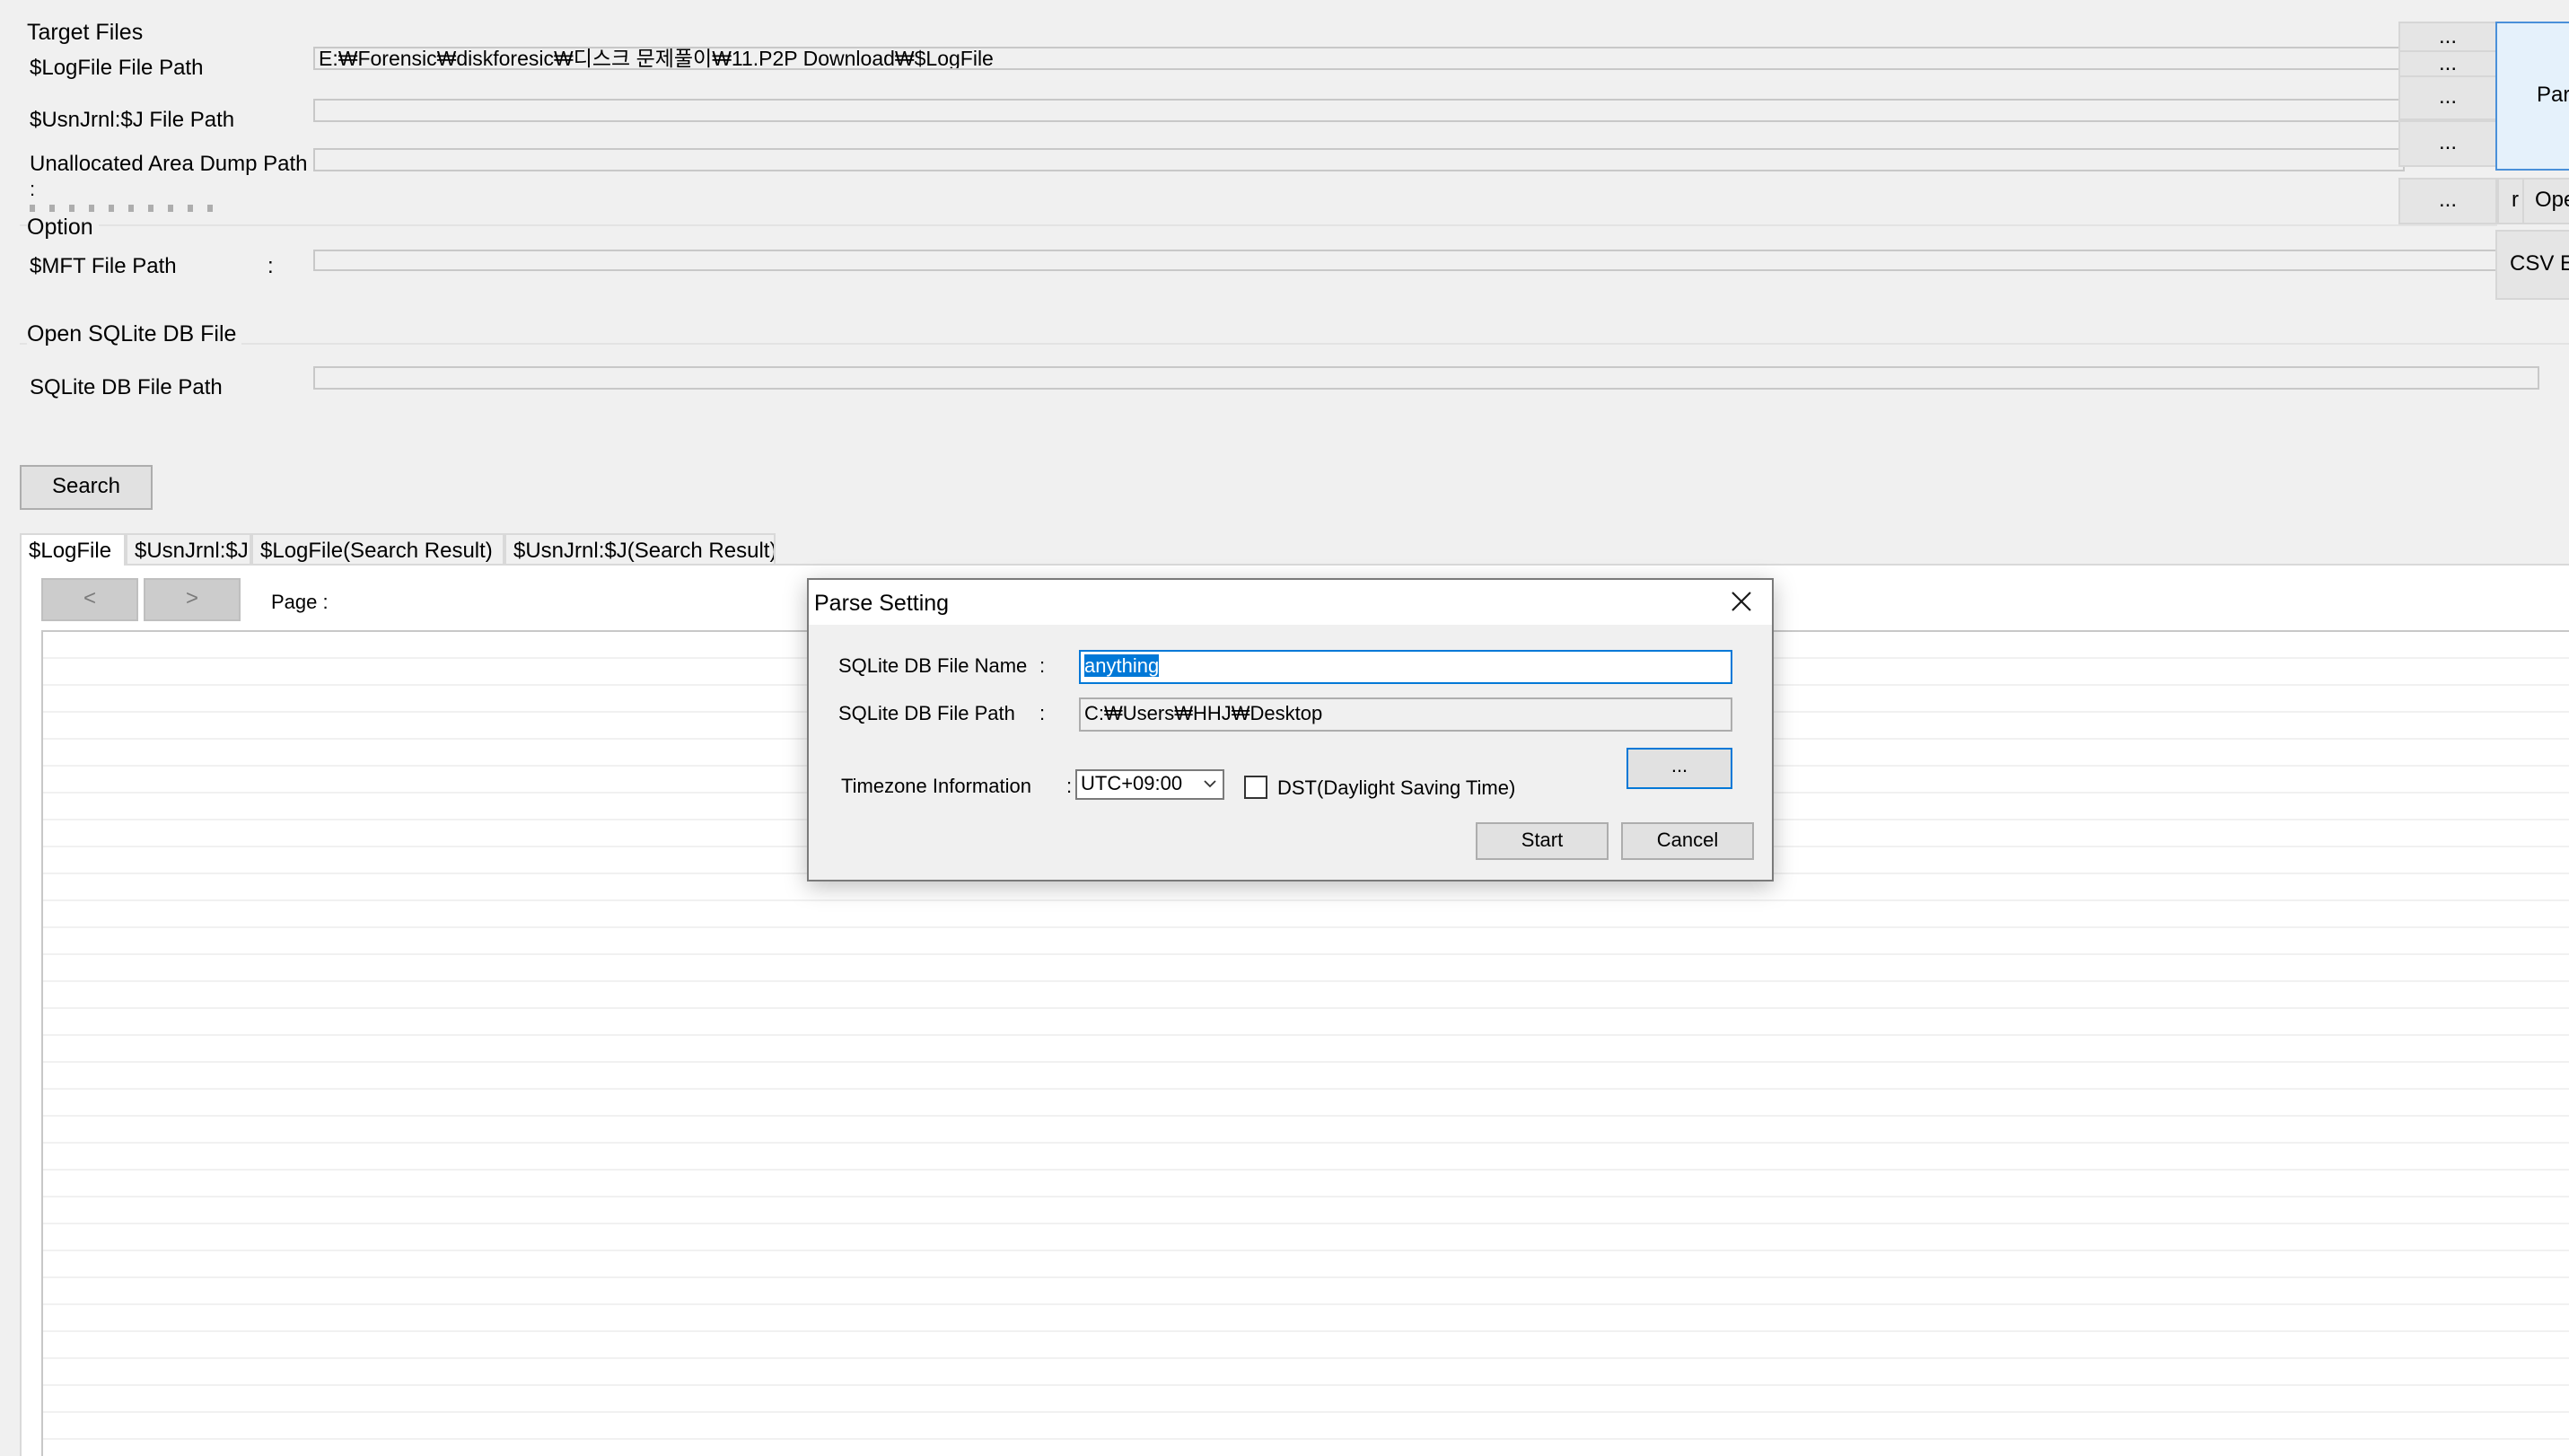  I want to click on clear-button: r, so click(2510, 201).